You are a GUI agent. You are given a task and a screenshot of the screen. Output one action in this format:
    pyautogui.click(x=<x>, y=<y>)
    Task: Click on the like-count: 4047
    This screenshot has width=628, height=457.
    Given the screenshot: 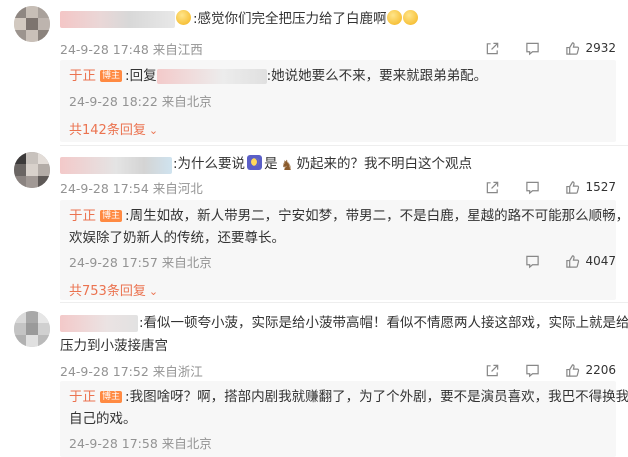 What is the action you would take?
    pyautogui.click(x=600, y=261)
    